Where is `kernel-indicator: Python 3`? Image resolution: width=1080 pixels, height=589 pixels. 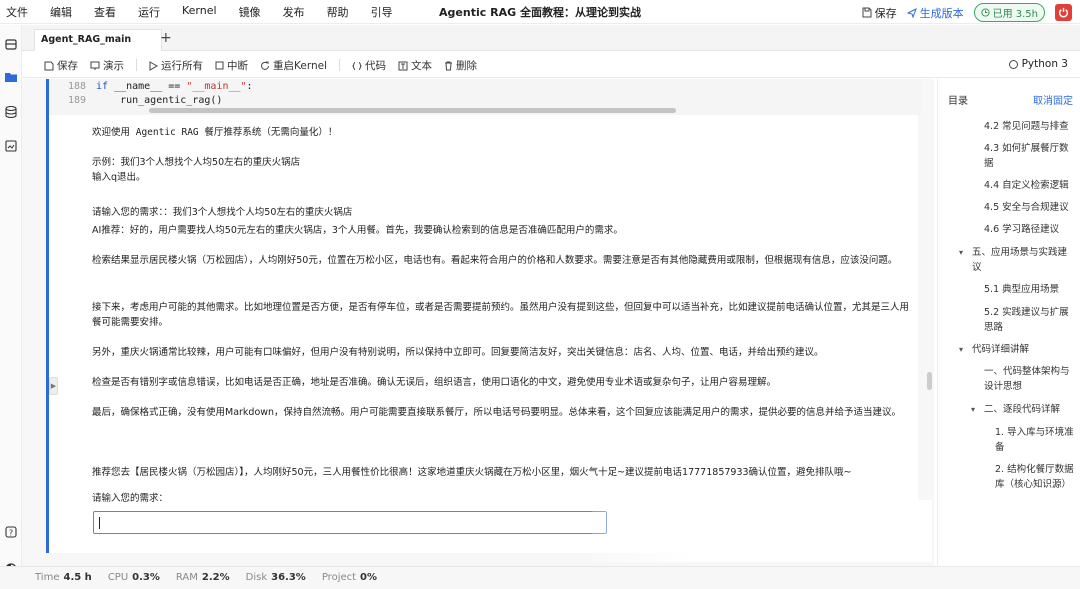
kernel-indicator: Python 3 is located at coordinates (1038, 64).